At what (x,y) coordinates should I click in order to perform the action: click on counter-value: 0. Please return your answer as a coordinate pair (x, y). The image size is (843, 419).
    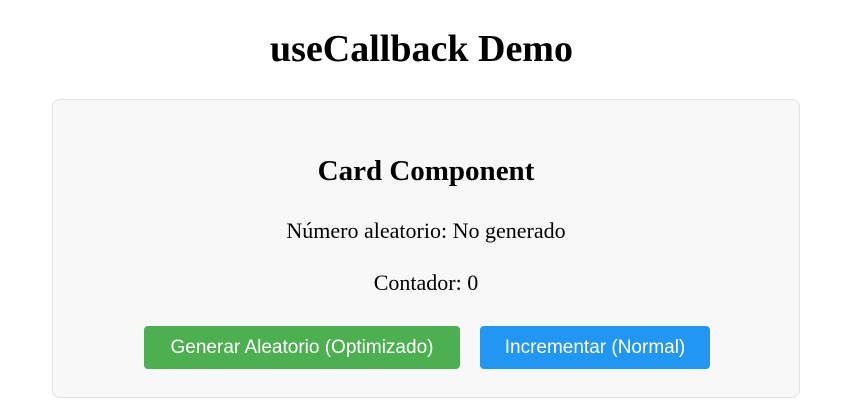
    Looking at the image, I should click on (473, 282).